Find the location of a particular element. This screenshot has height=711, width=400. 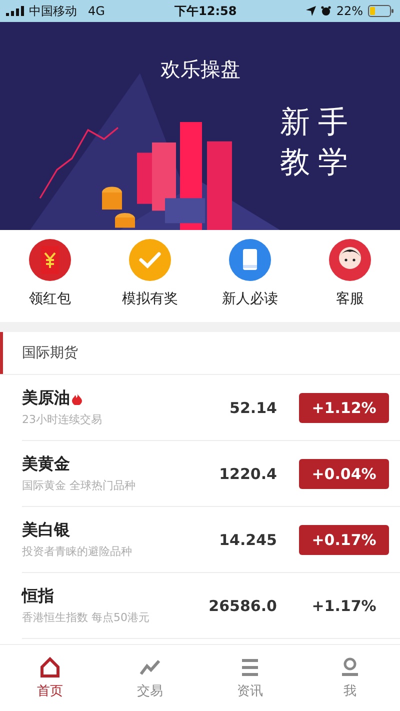

banner-caption: 新手 is located at coordinates (318, 123).